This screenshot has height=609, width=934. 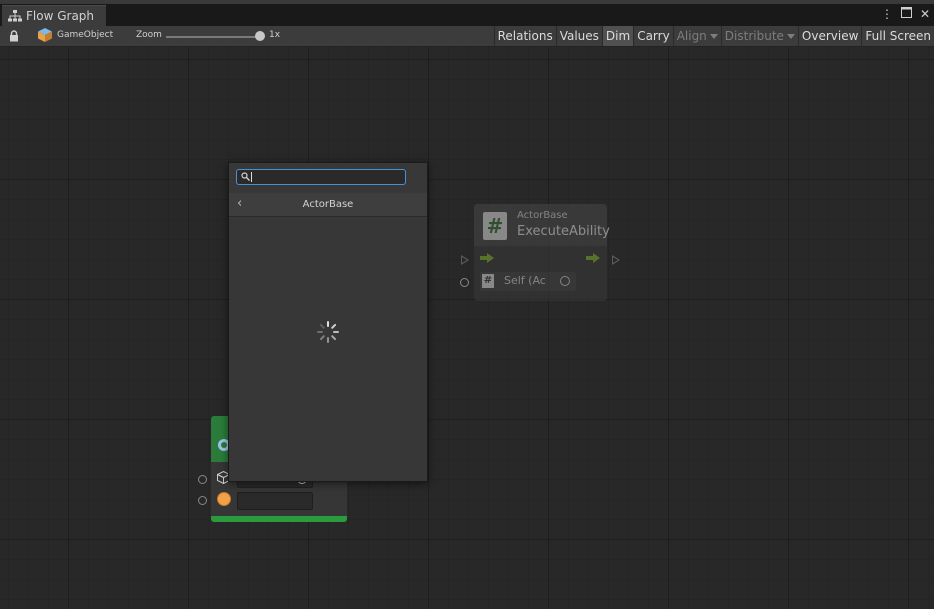 What do you see at coordinates (897, 36) in the screenshot?
I see `full-screen-button: Full Screen` at bounding box center [897, 36].